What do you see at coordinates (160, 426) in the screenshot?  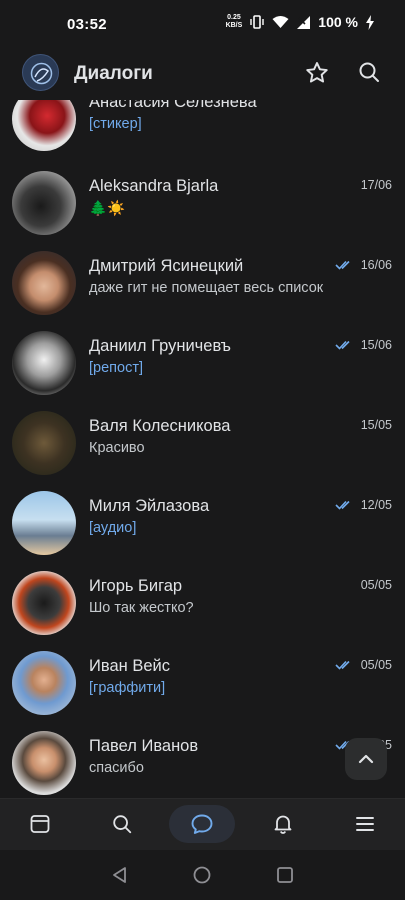 I see `dialog-name: Валя Колесникова` at bounding box center [160, 426].